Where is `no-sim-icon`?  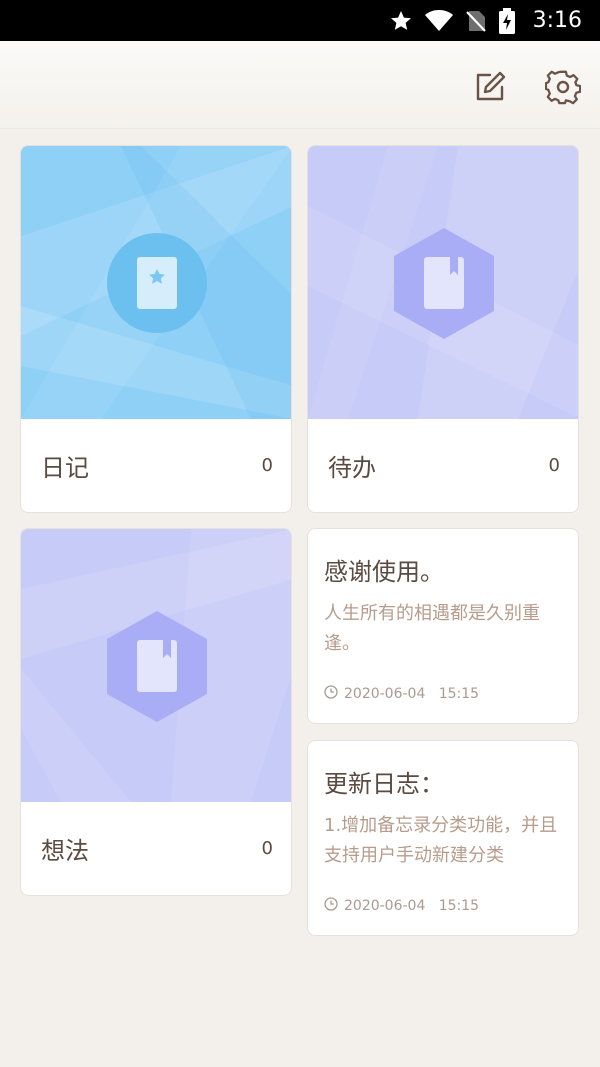
no-sim-icon is located at coordinates (476, 21).